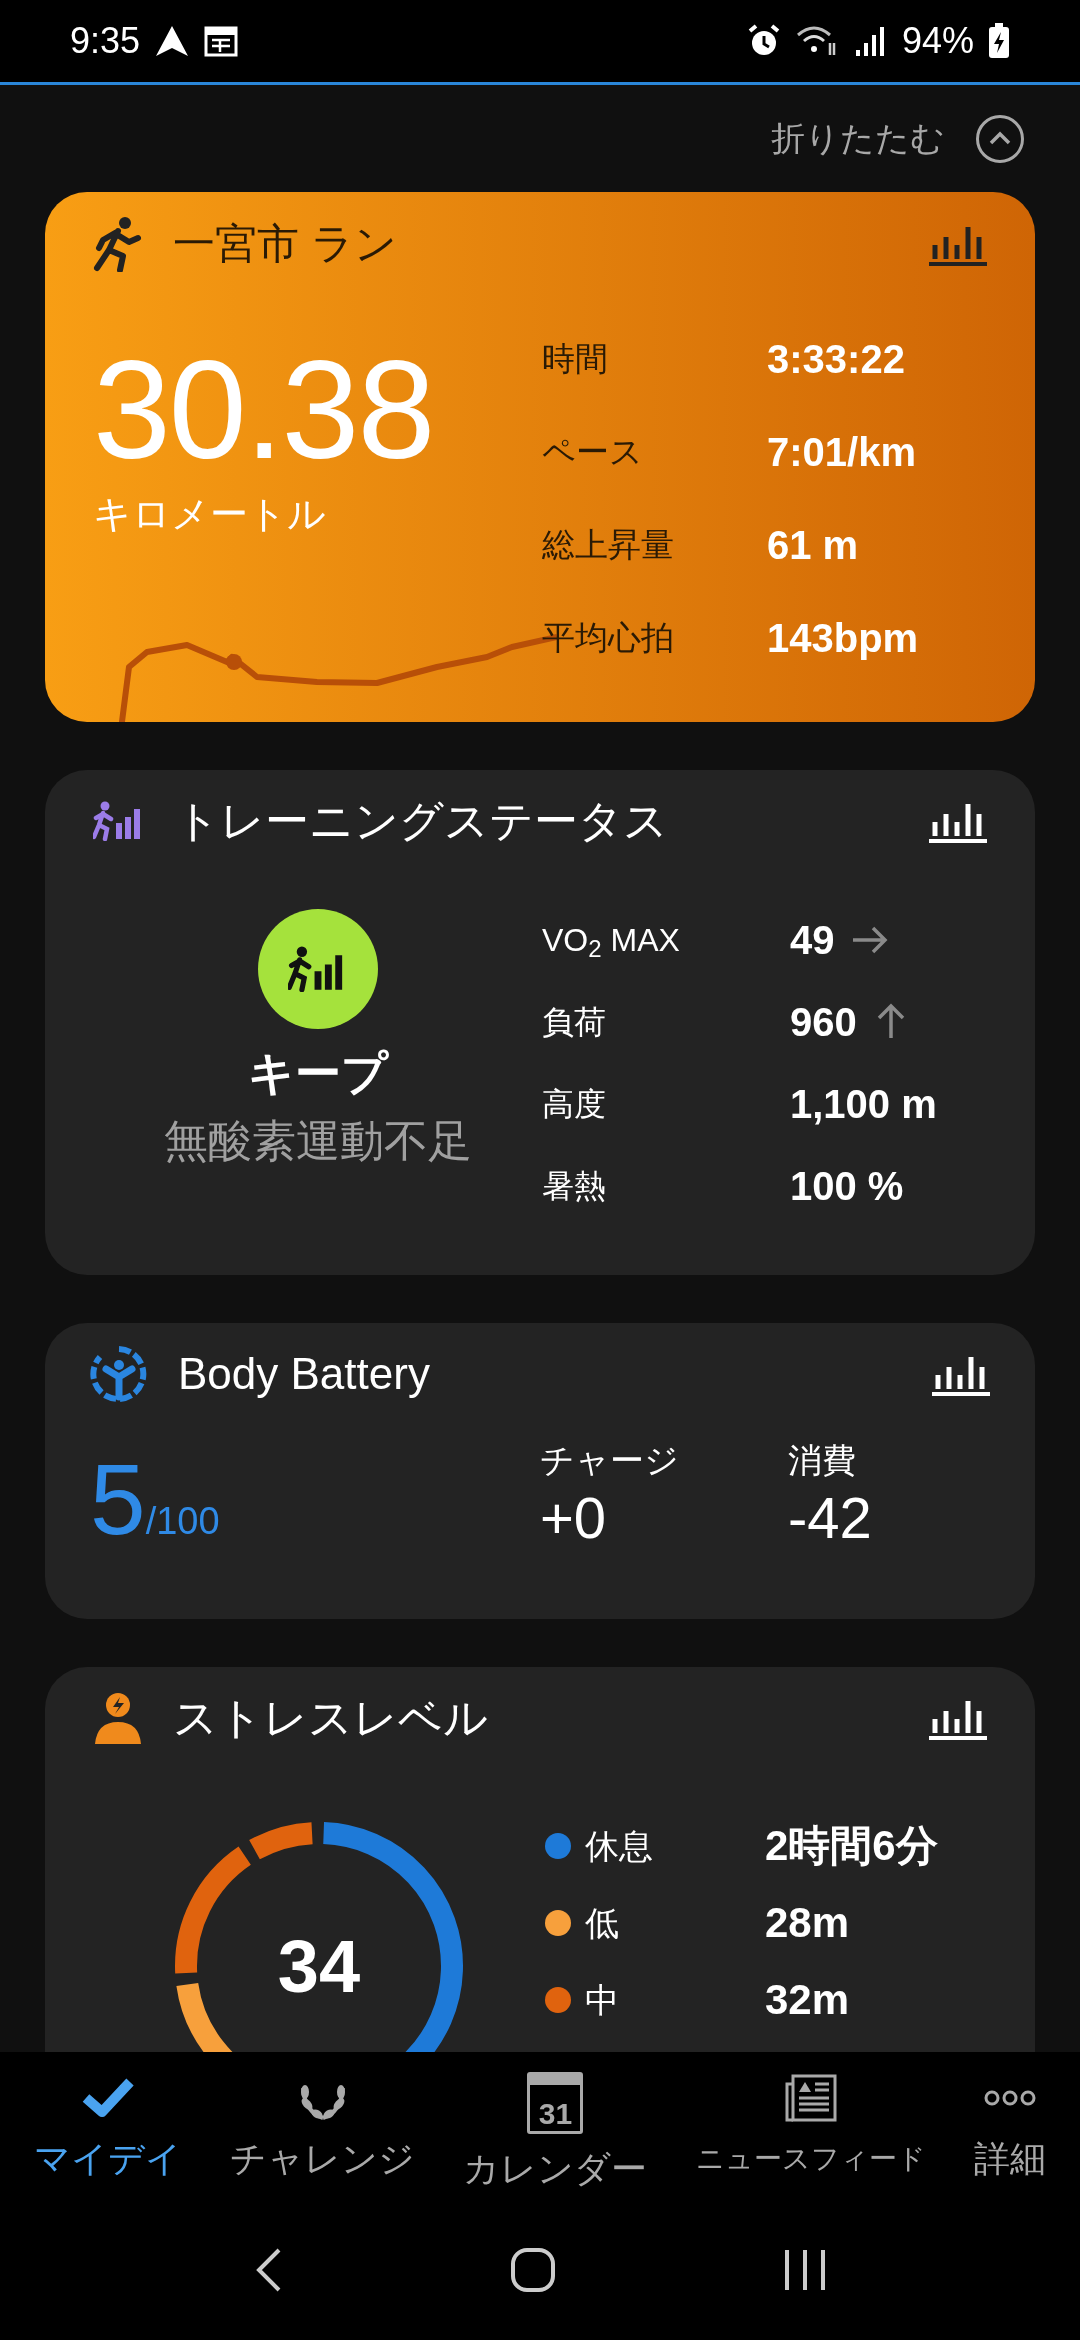 This screenshot has height=2340, width=1080. I want to click on battery-value: 5, so click(118, 1498).